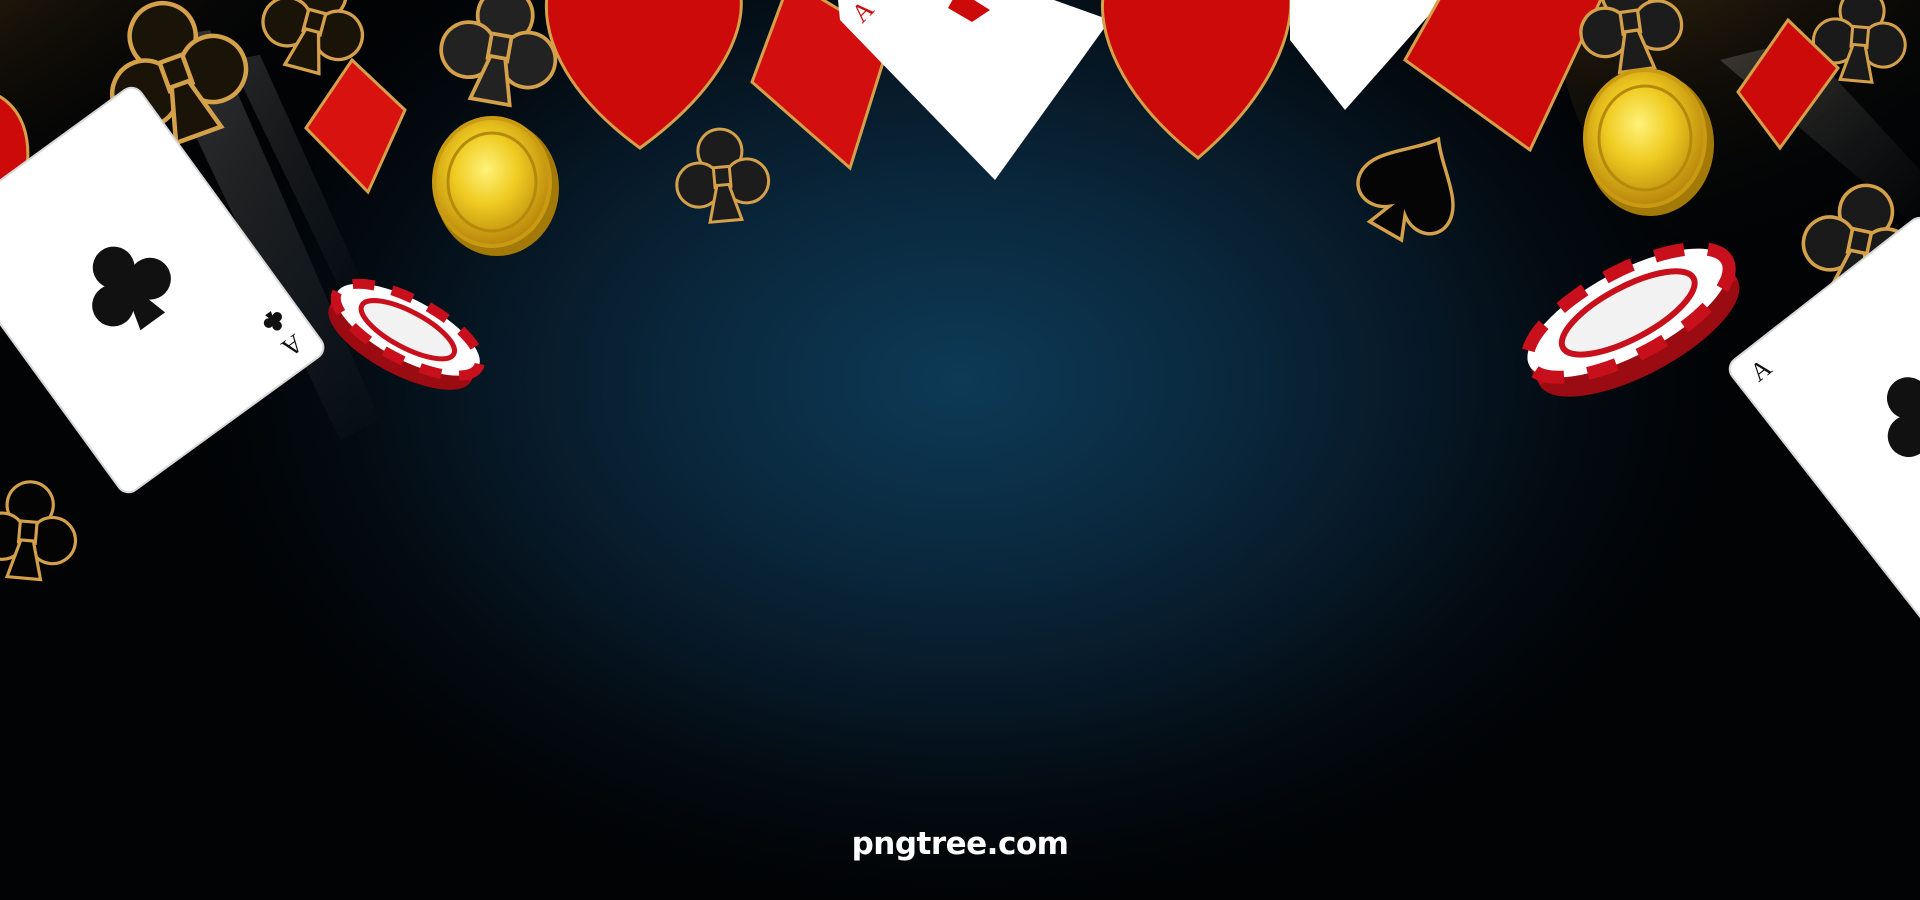 This screenshot has width=1920, height=900. I want to click on poker-chip-icon, so click(1630, 319).